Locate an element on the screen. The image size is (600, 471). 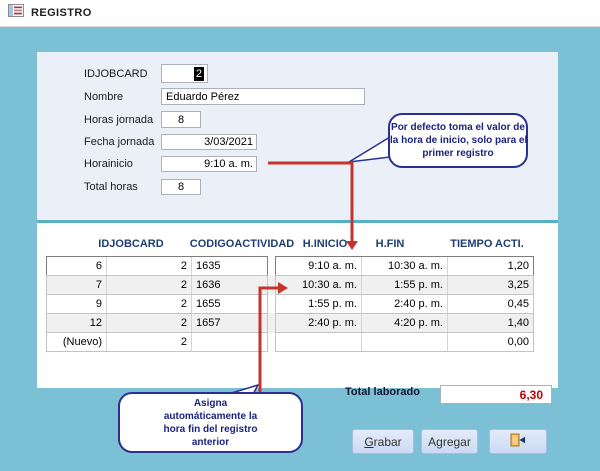
cell-h-fin: 4:20 p. m. is located at coordinates (405, 323).